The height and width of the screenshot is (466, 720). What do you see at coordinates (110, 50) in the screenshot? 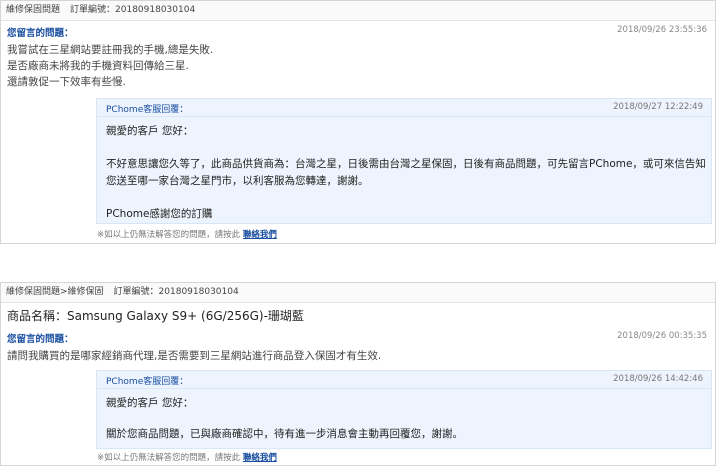
I see `question-line: 我嘗試在三星網站要註冊我的手機,總是失敗.` at bounding box center [110, 50].